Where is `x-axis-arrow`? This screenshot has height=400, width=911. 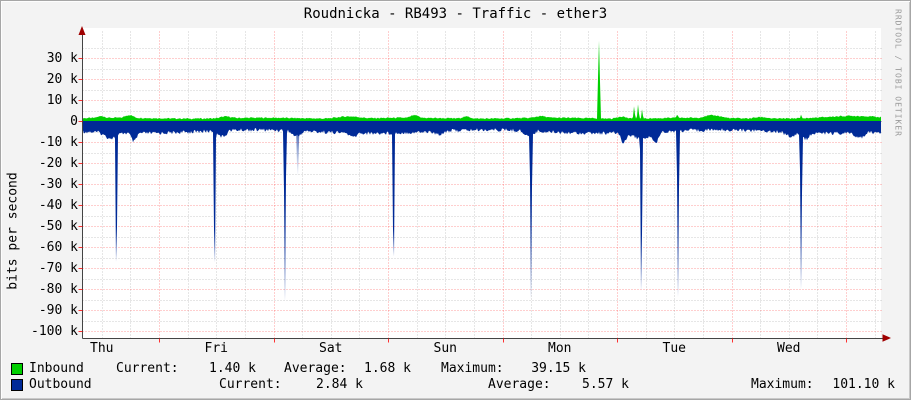
x-axis-arrow is located at coordinates (886, 338).